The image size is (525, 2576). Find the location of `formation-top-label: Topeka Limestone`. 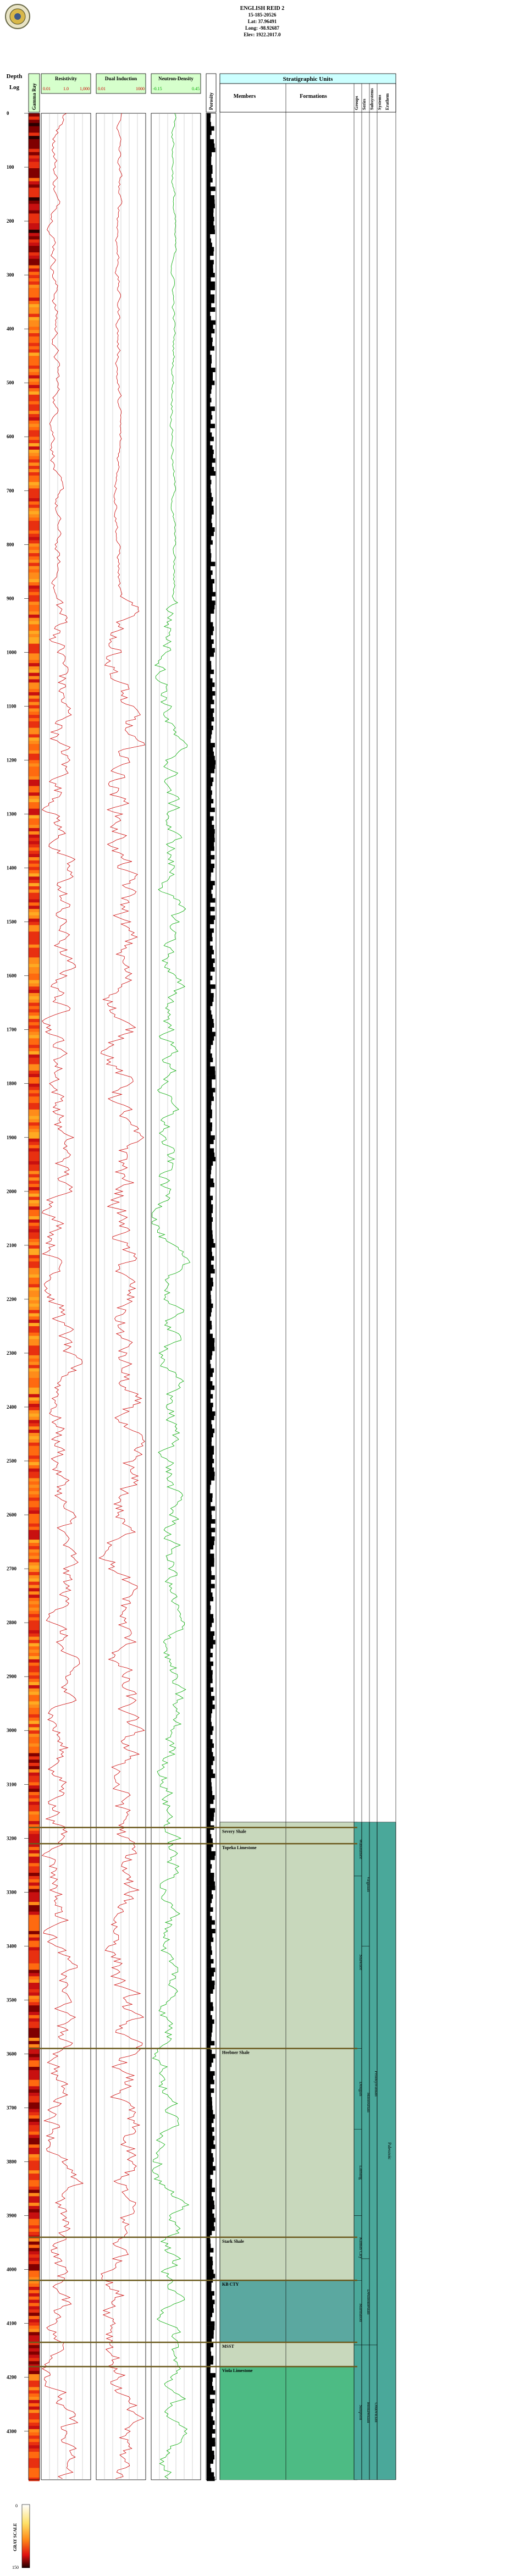

formation-top-label: Topeka Limestone is located at coordinates (239, 1847).